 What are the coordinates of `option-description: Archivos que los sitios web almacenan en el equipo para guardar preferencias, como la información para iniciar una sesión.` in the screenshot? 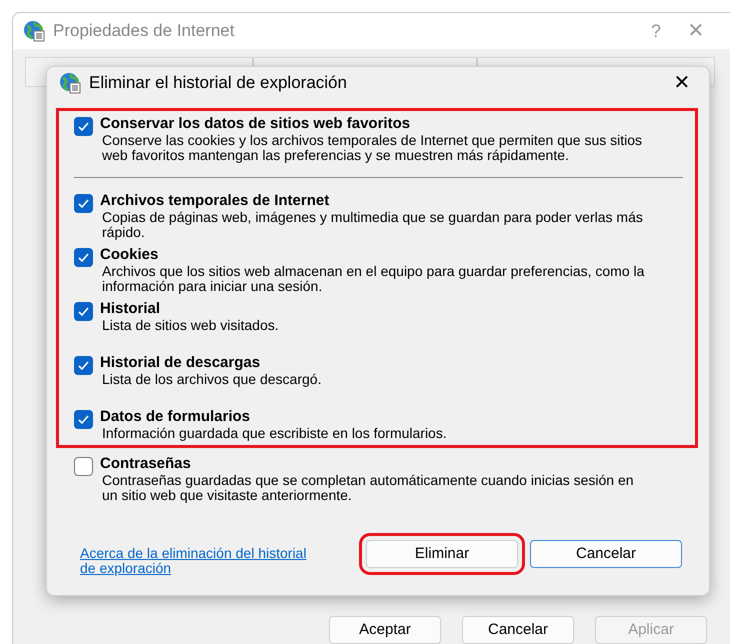 It's located at (374, 279).